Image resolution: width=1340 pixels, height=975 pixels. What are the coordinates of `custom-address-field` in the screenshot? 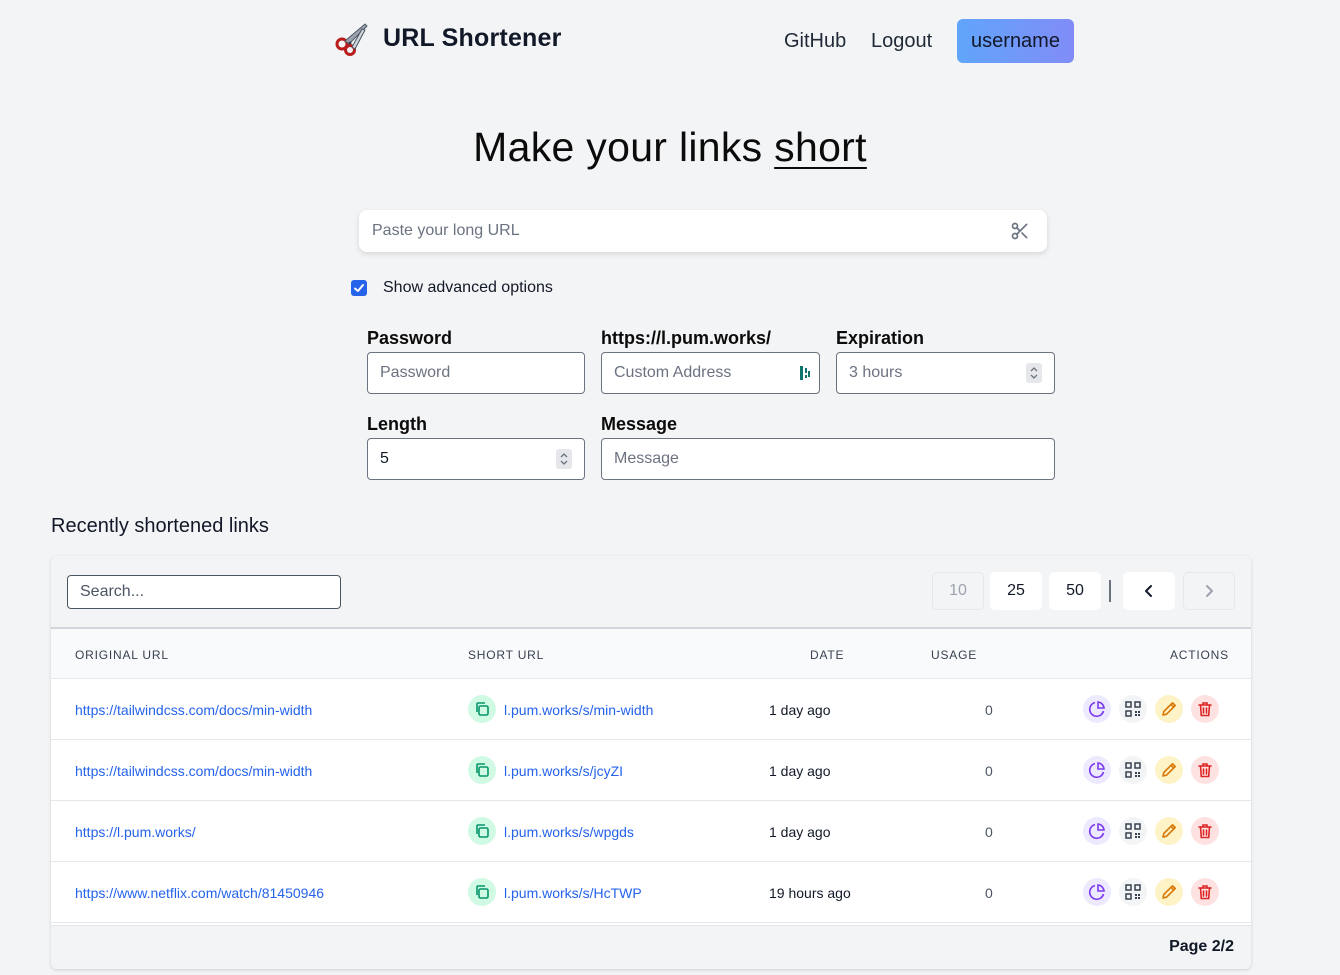 It's located at (706, 373).